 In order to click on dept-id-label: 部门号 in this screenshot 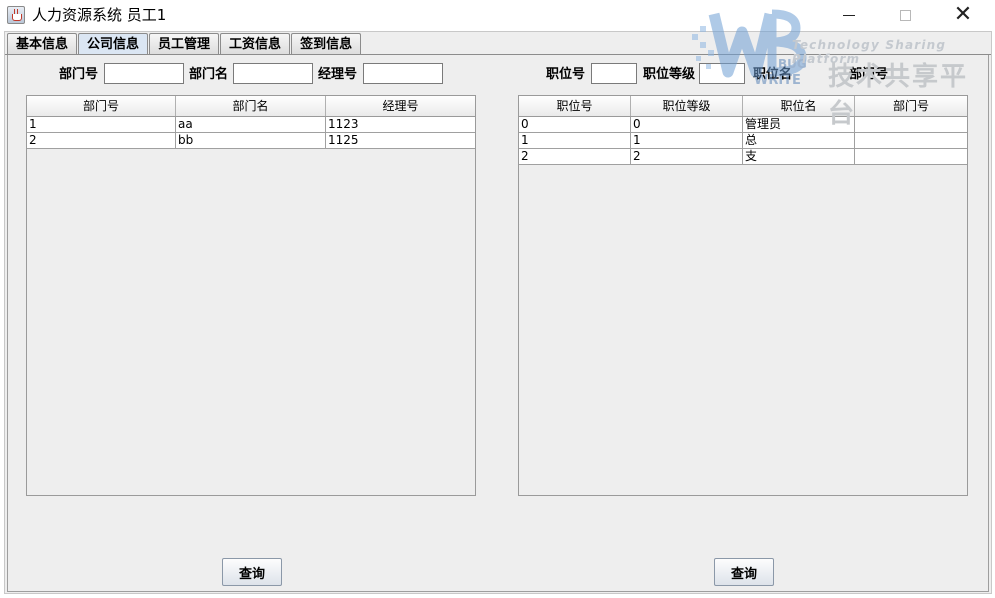, I will do `click(79, 74)`.